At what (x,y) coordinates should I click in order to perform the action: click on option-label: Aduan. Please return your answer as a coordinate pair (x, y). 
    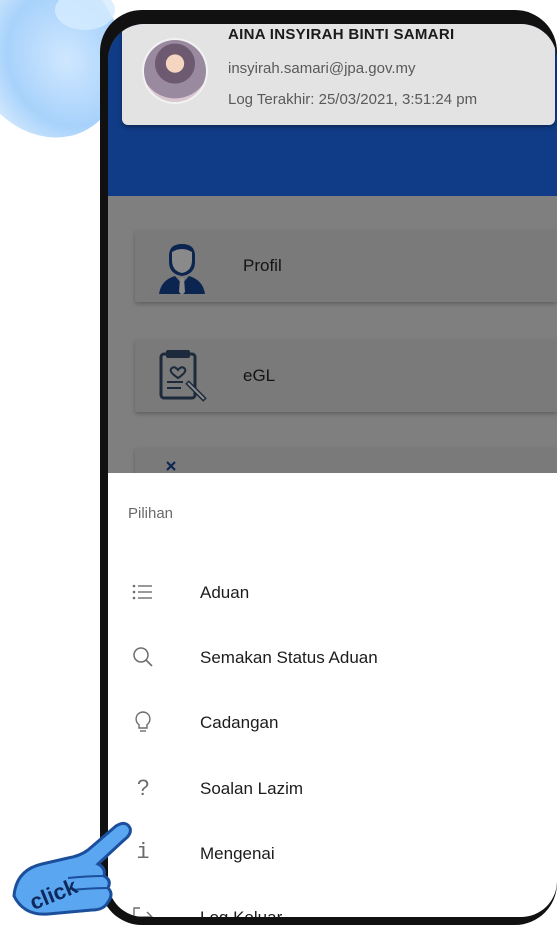
    Looking at the image, I should click on (225, 592).